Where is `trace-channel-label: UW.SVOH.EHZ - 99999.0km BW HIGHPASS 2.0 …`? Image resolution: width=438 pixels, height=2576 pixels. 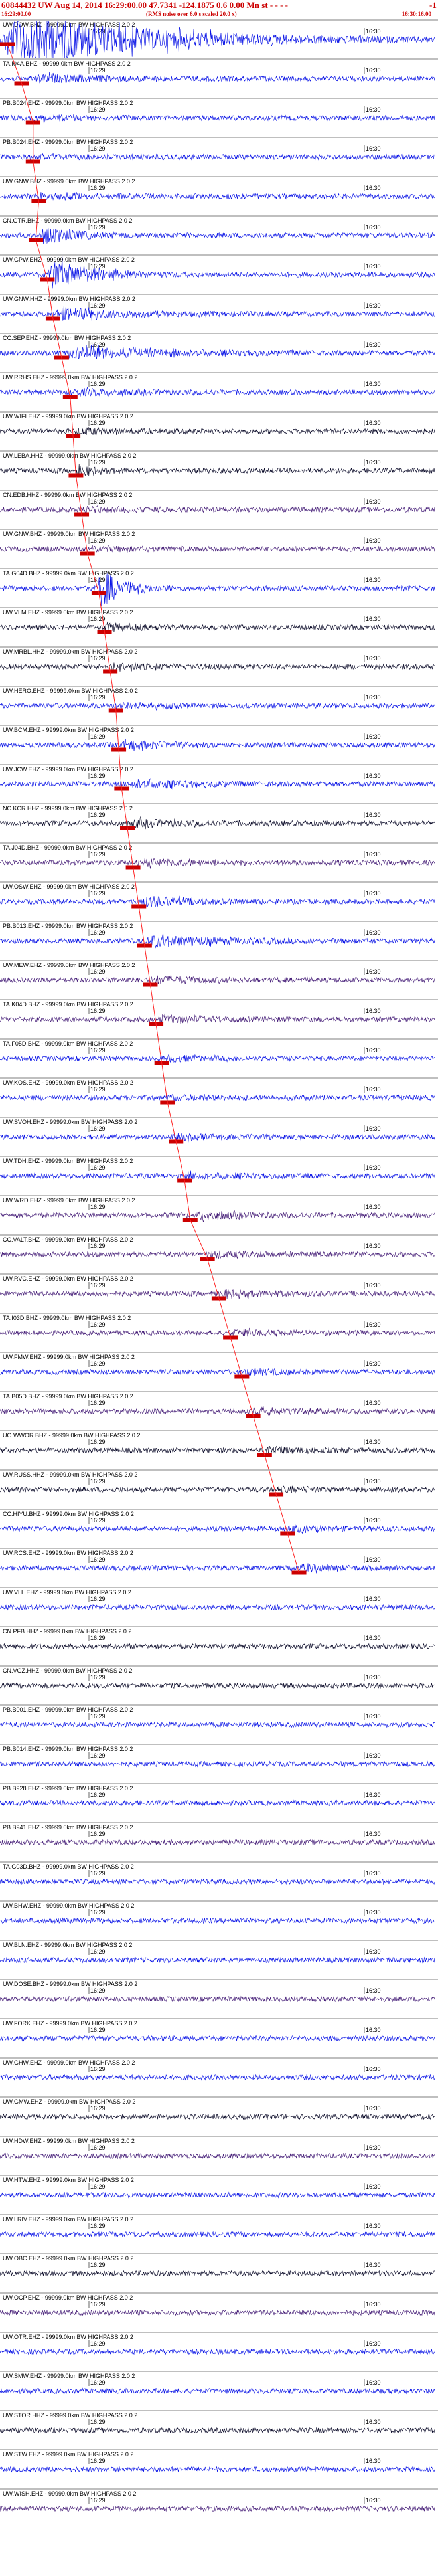 trace-channel-label: UW.SVOH.EHZ - 99999.0km BW HIGHPASS 2.0 … is located at coordinates (70, 1122).